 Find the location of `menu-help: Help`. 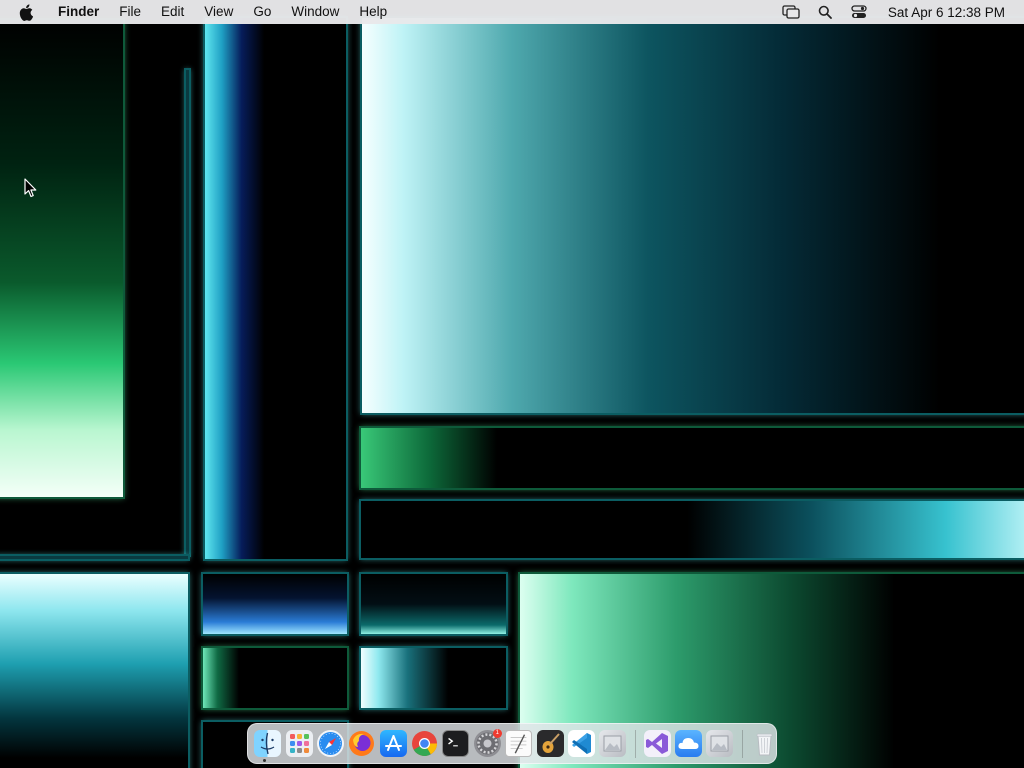

menu-help: Help is located at coordinates (373, 12).